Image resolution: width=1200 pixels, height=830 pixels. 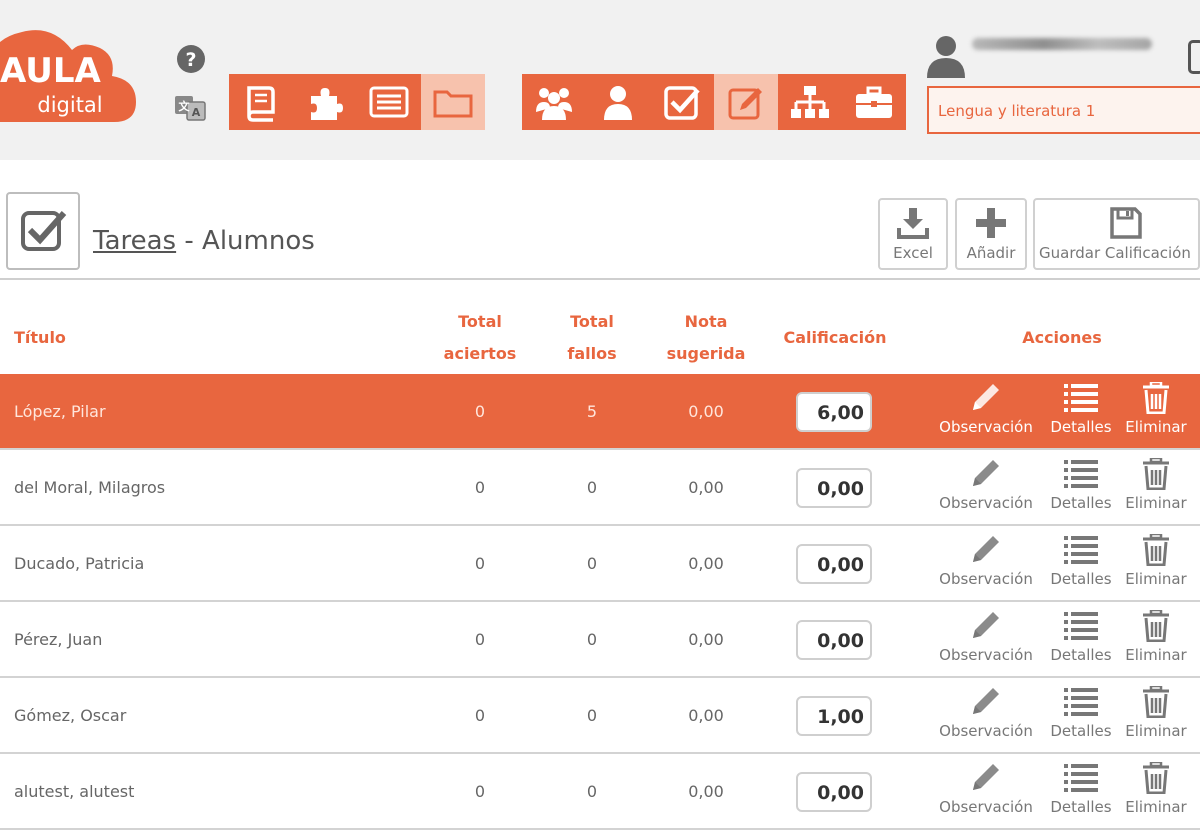 What do you see at coordinates (706, 321) in the screenshot?
I see `column-header-nota-line1: Nota` at bounding box center [706, 321].